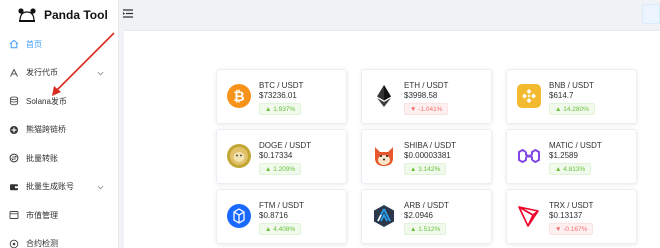 The height and width of the screenshot is (248, 660). I want to click on ftm-icon, so click(239, 216).